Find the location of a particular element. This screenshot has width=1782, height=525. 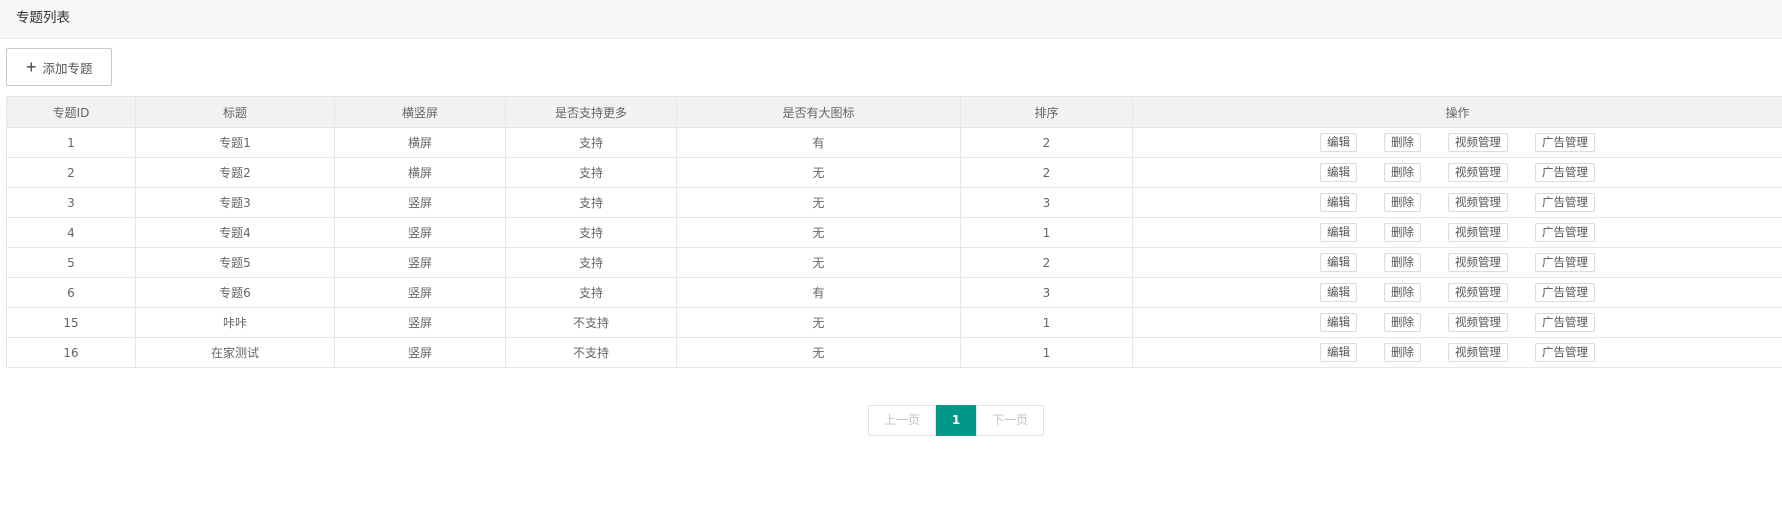

table-row: 2 专题2 横屏 支持无 2 编辑 删除 视频管理 广告管理 is located at coordinates (894, 172).